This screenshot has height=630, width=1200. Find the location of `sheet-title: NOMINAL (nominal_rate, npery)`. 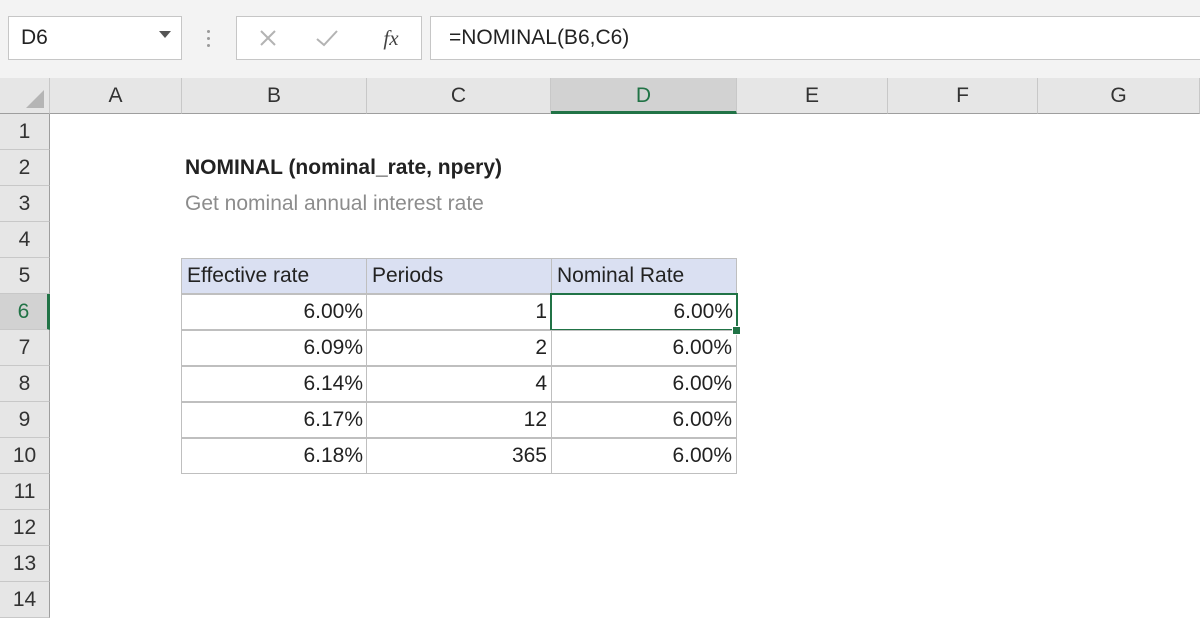

sheet-title: NOMINAL (nominal_rate, npery) is located at coordinates (343, 168).